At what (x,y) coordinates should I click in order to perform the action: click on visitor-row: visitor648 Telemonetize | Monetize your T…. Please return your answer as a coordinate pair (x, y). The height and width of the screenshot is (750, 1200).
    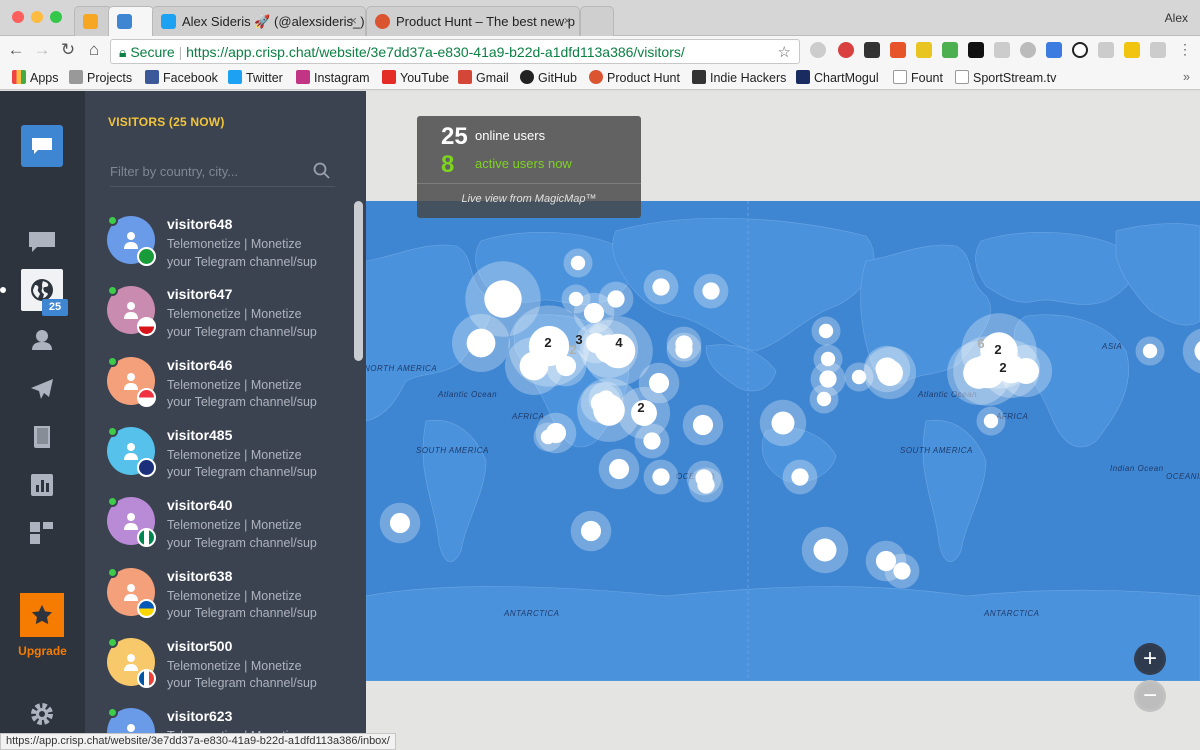
    Looking at the image, I should click on (217, 249).